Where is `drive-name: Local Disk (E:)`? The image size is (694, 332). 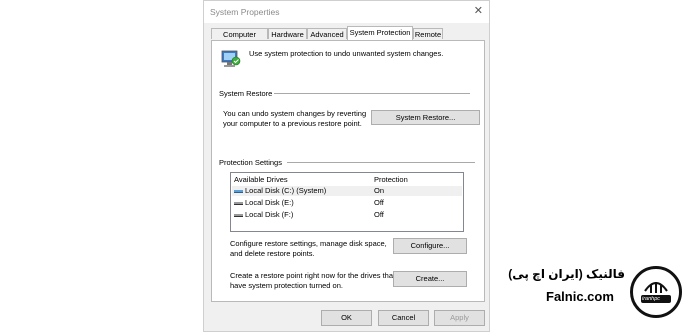
drive-name: Local Disk (E:) is located at coordinates (269, 202).